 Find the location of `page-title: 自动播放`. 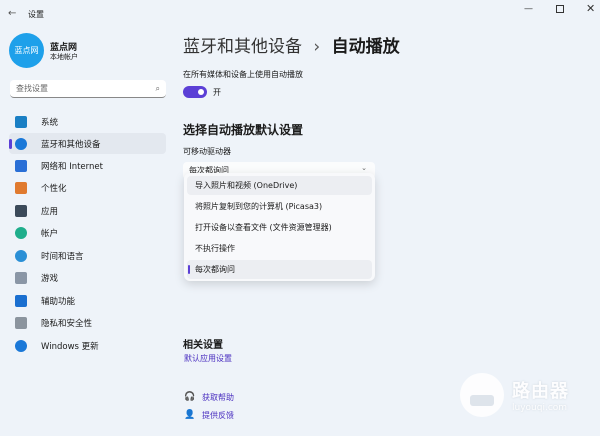

page-title: 自动播放 is located at coordinates (365, 47).